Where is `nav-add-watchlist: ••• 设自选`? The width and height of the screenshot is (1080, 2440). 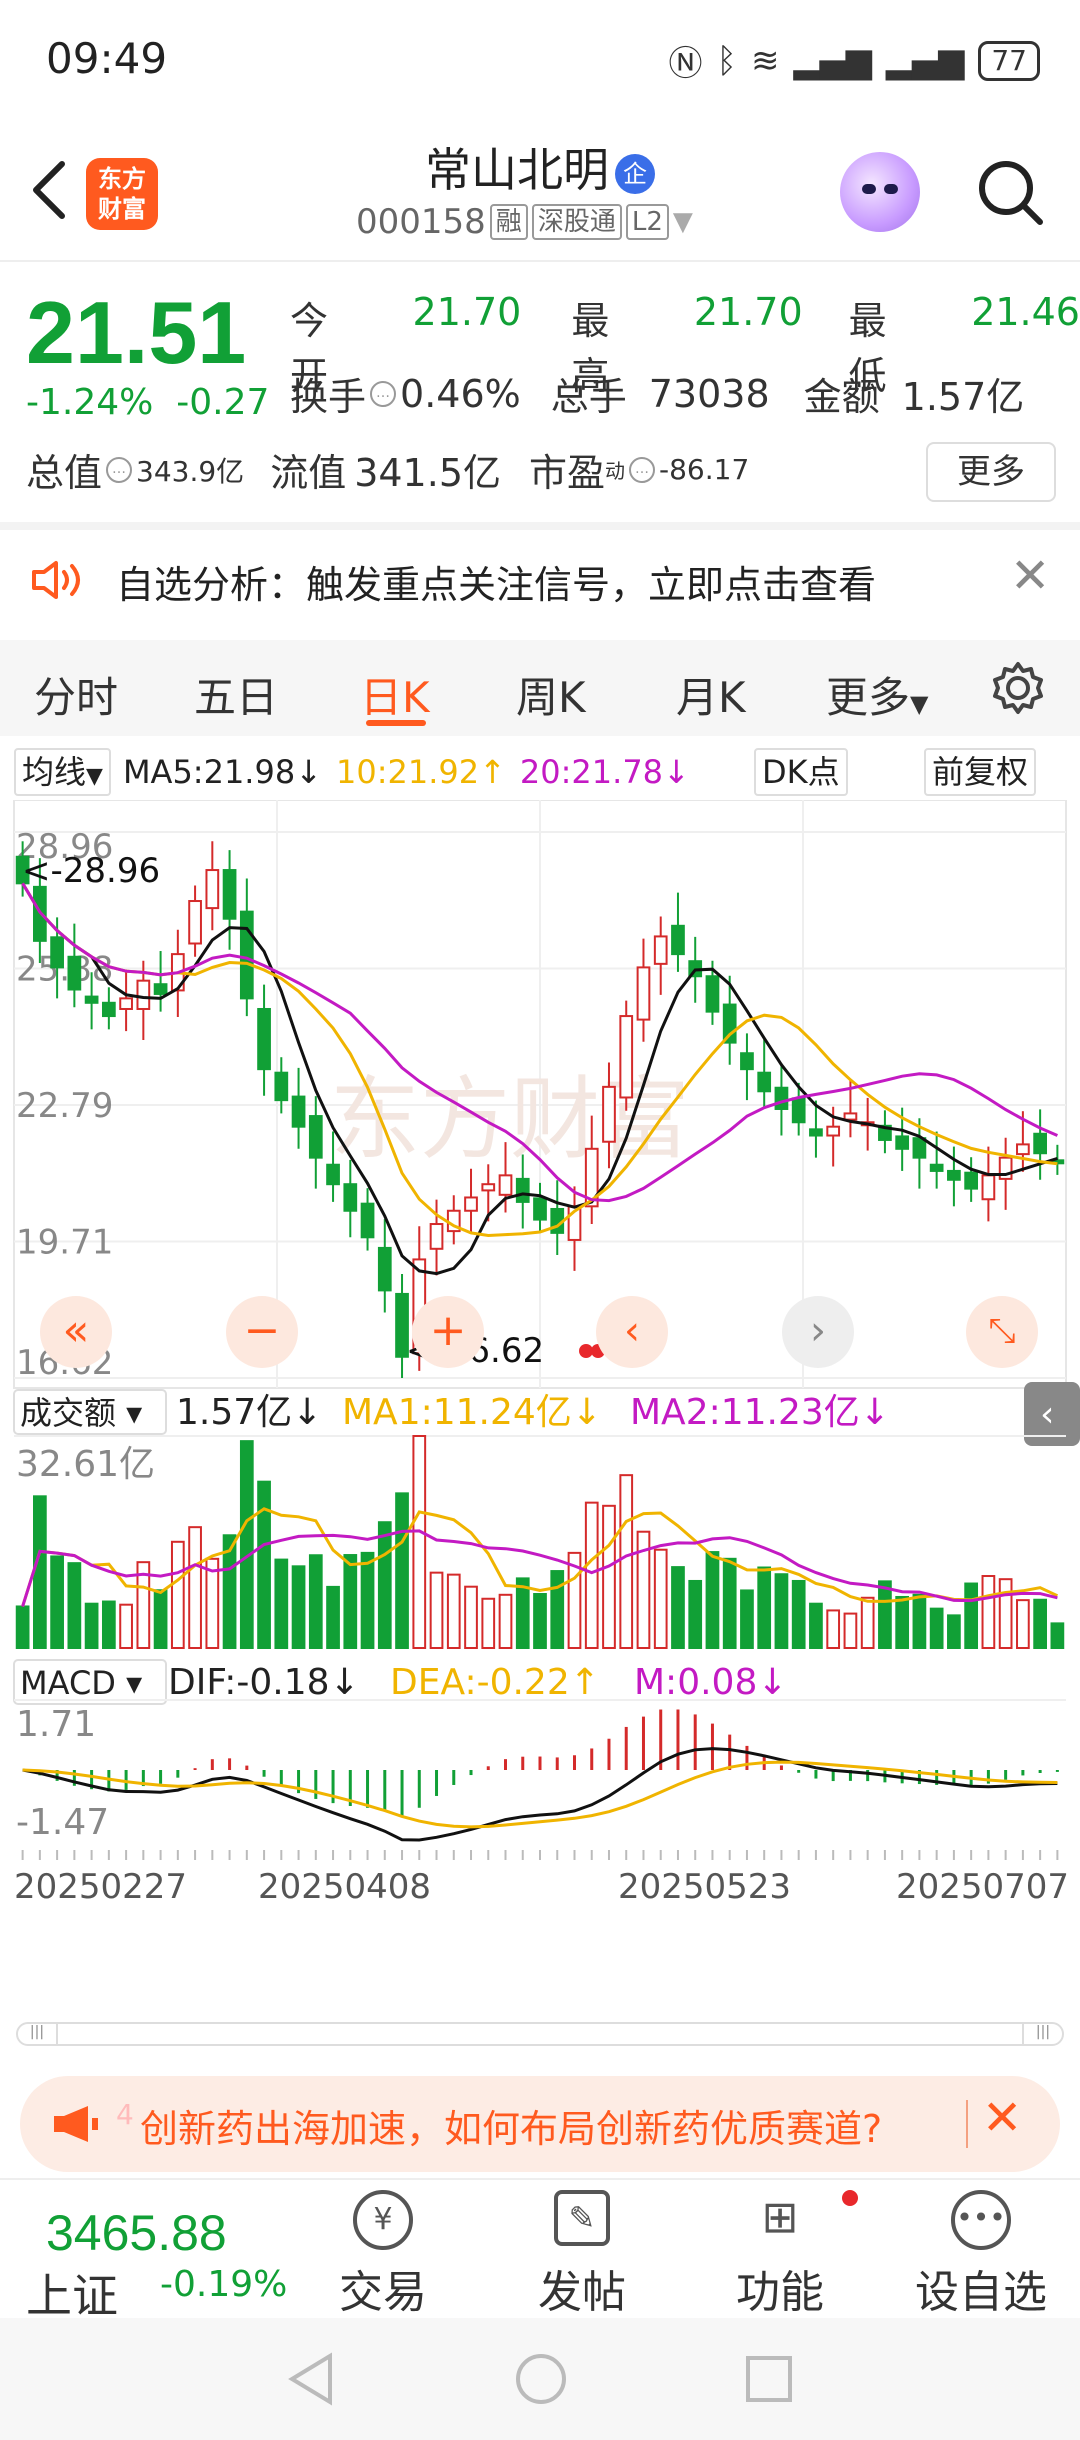
nav-add-watchlist: ••• 设自选 is located at coordinates (981, 2255).